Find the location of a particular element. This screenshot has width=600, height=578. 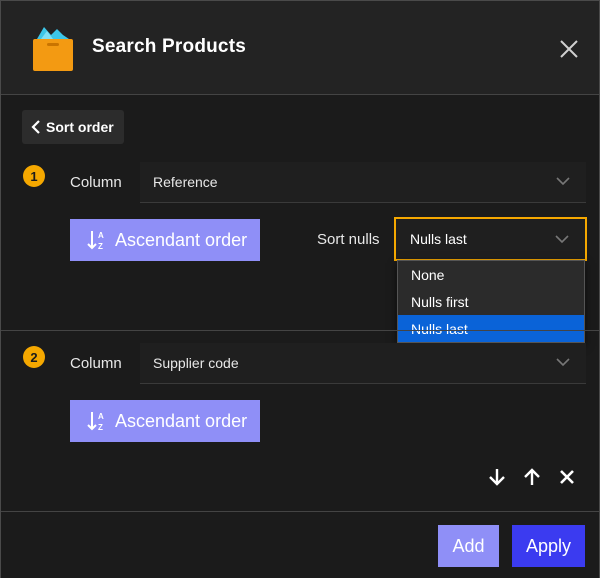

dropdown-option-nulls-first: Nulls first is located at coordinates (491, 301).